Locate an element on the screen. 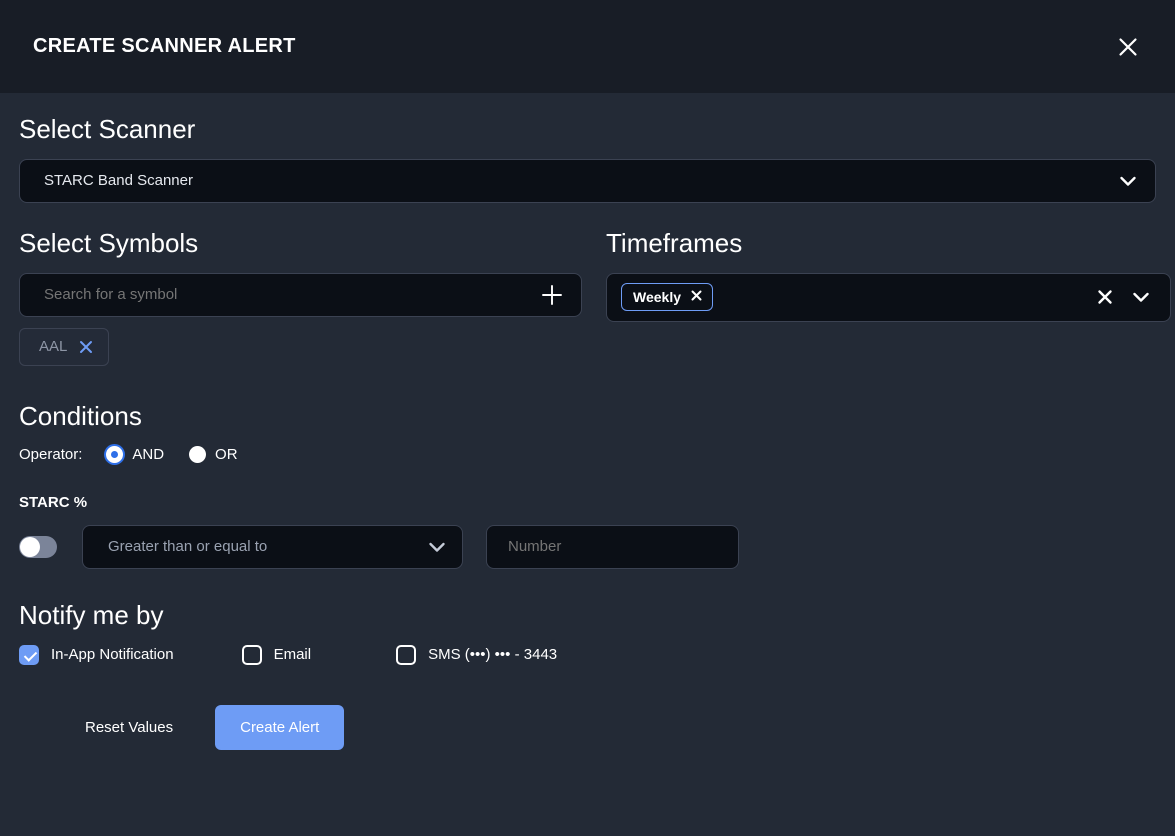 This screenshot has height=836, width=1175. select-scanner-heading: Select Scanner is located at coordinates (107, 129).